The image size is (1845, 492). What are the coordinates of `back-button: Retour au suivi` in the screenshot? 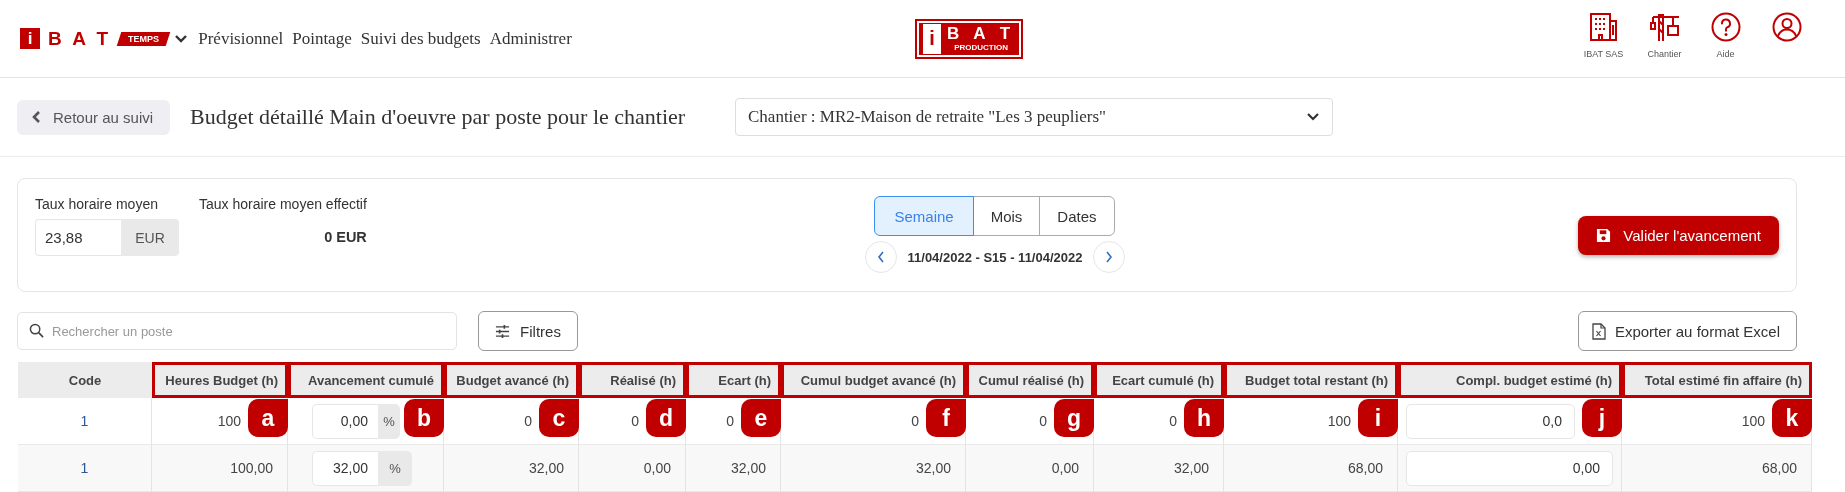 It's located at (93, 117).